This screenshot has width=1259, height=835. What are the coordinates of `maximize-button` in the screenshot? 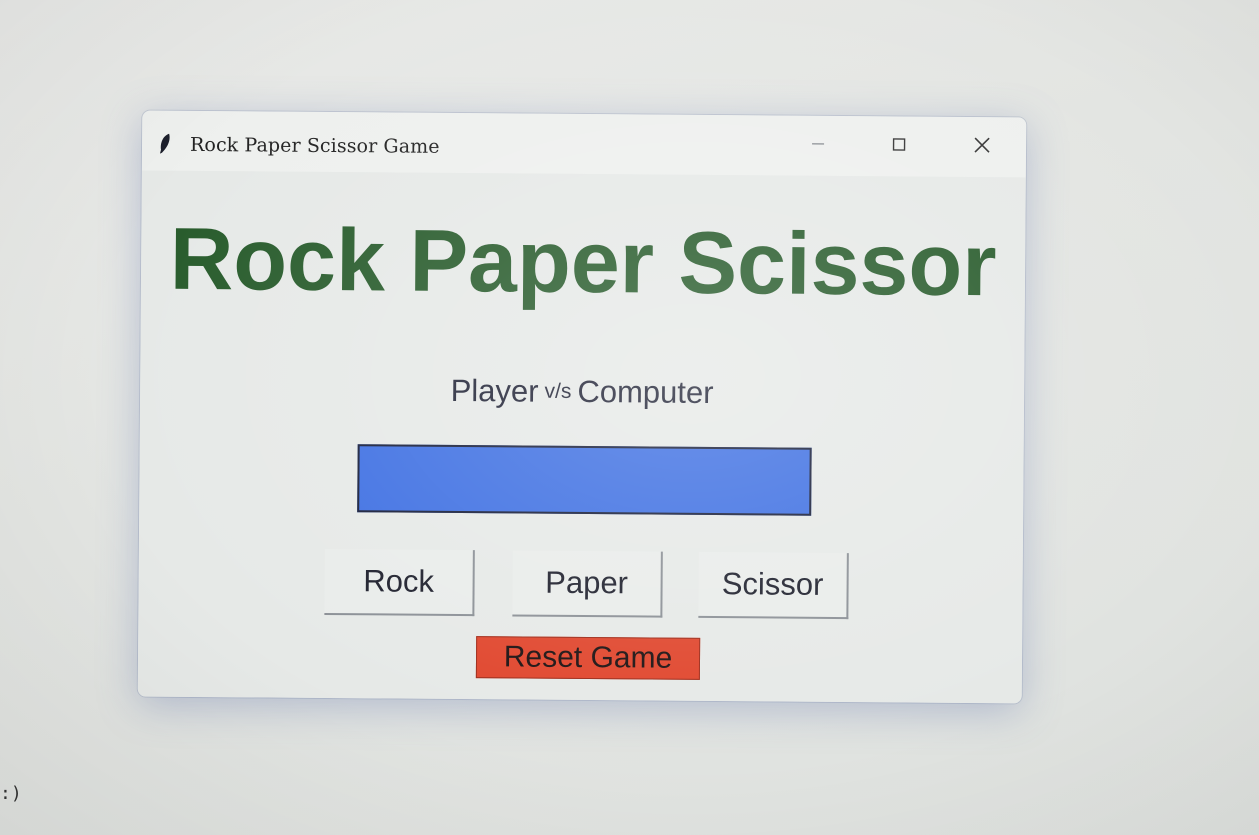 It's located at (899, 146).